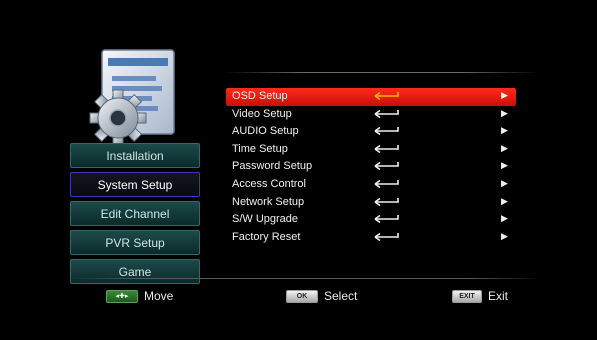 This screenshot has height=340, width=597. What do you see at coordinates (272, 166) in the screenshot?
I see `submenu-item-label: Password Setup` at bounding box center [272, 166].